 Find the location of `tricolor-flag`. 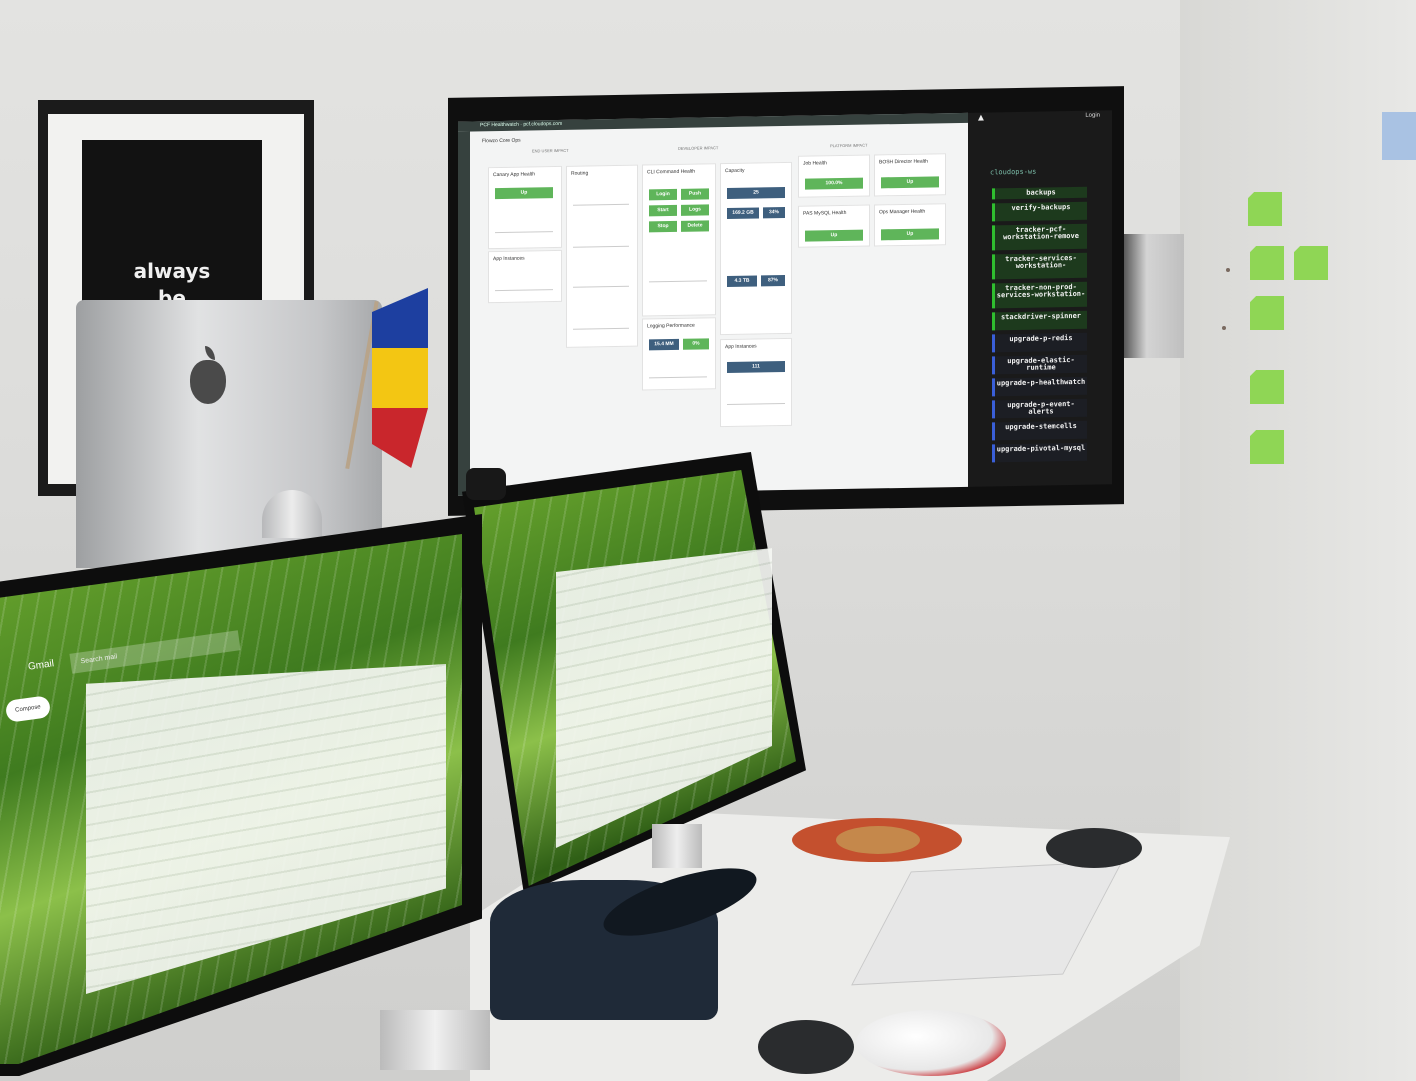

tricolor-flag is located at coordinates (400, 378).